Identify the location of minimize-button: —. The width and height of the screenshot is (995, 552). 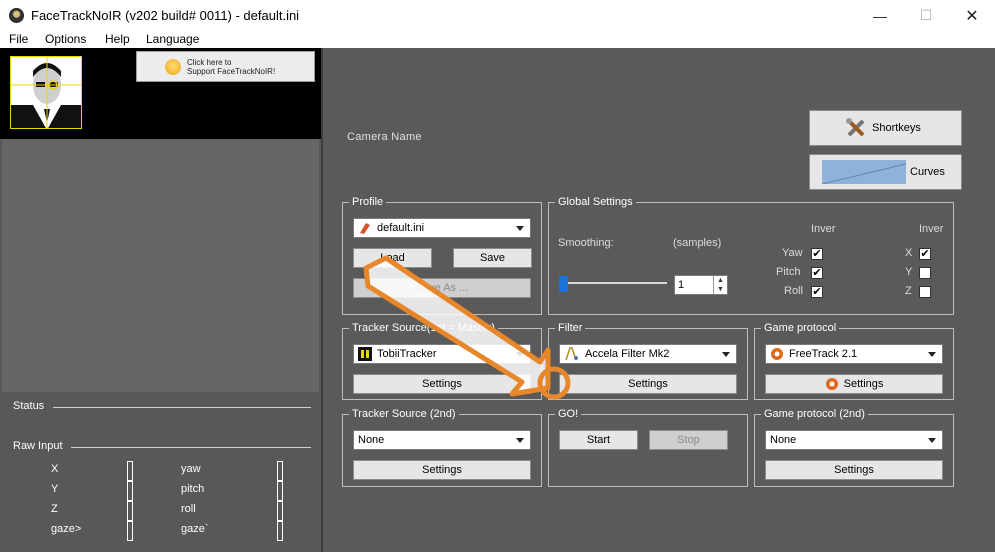
(880, 15).